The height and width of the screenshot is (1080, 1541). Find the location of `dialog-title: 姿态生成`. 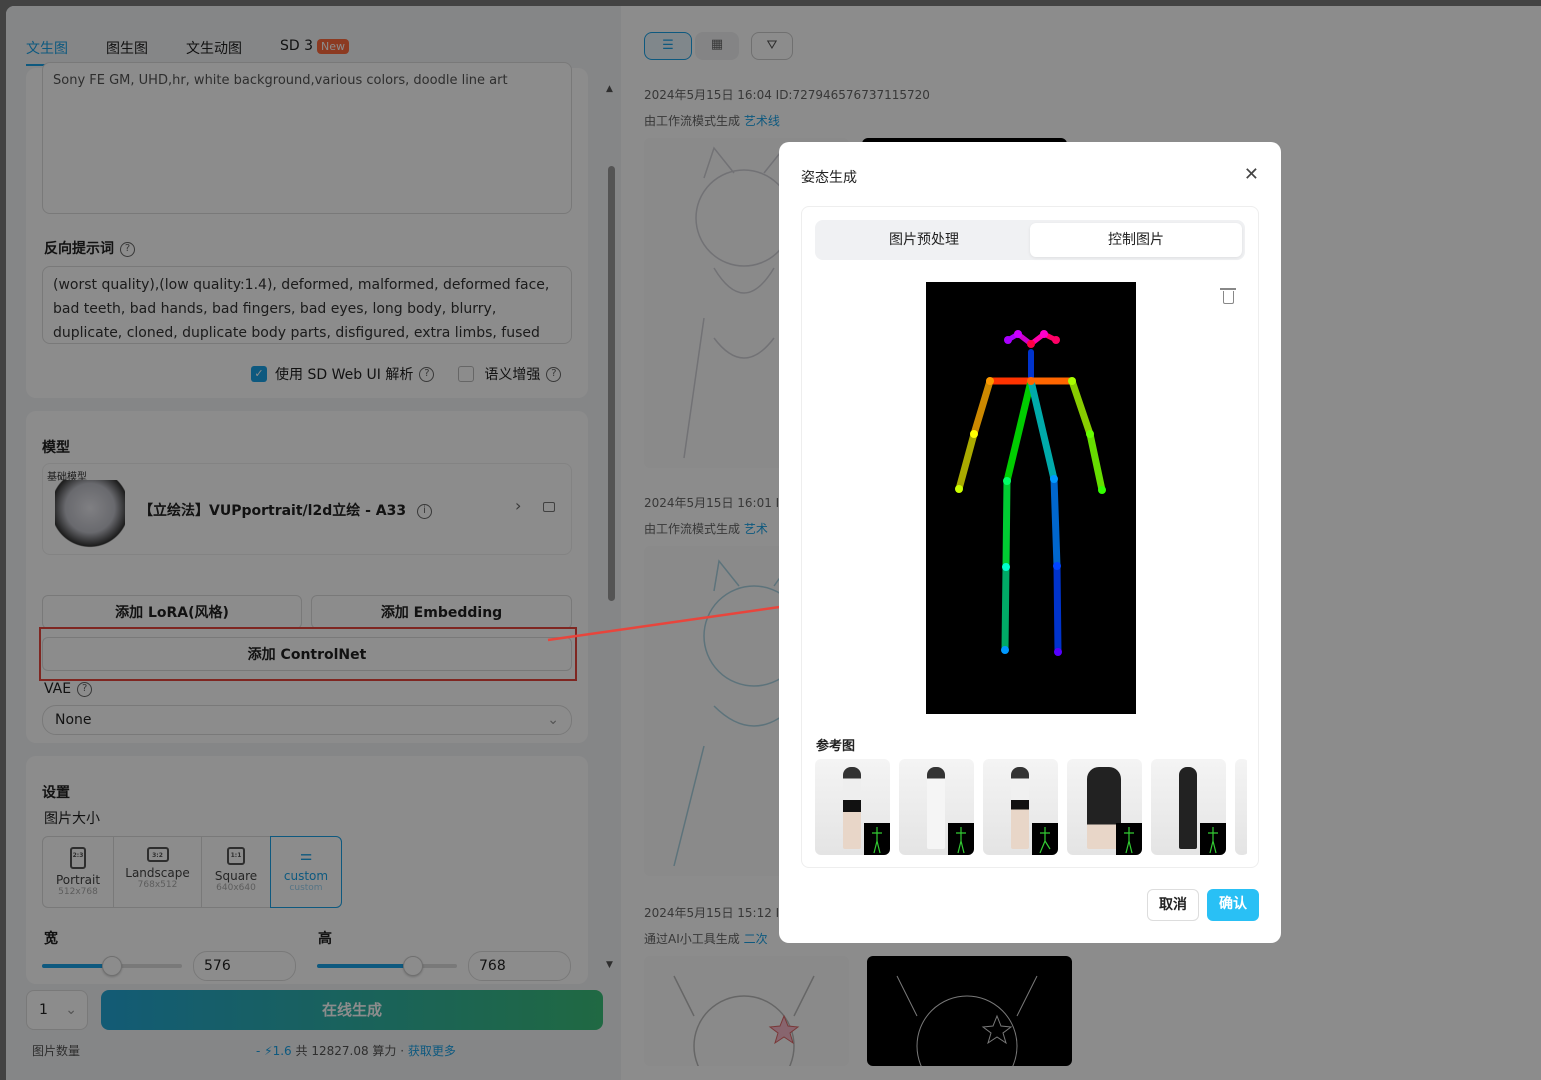

dialog-title: 姿态生成 is located at coordinates (829, 178).